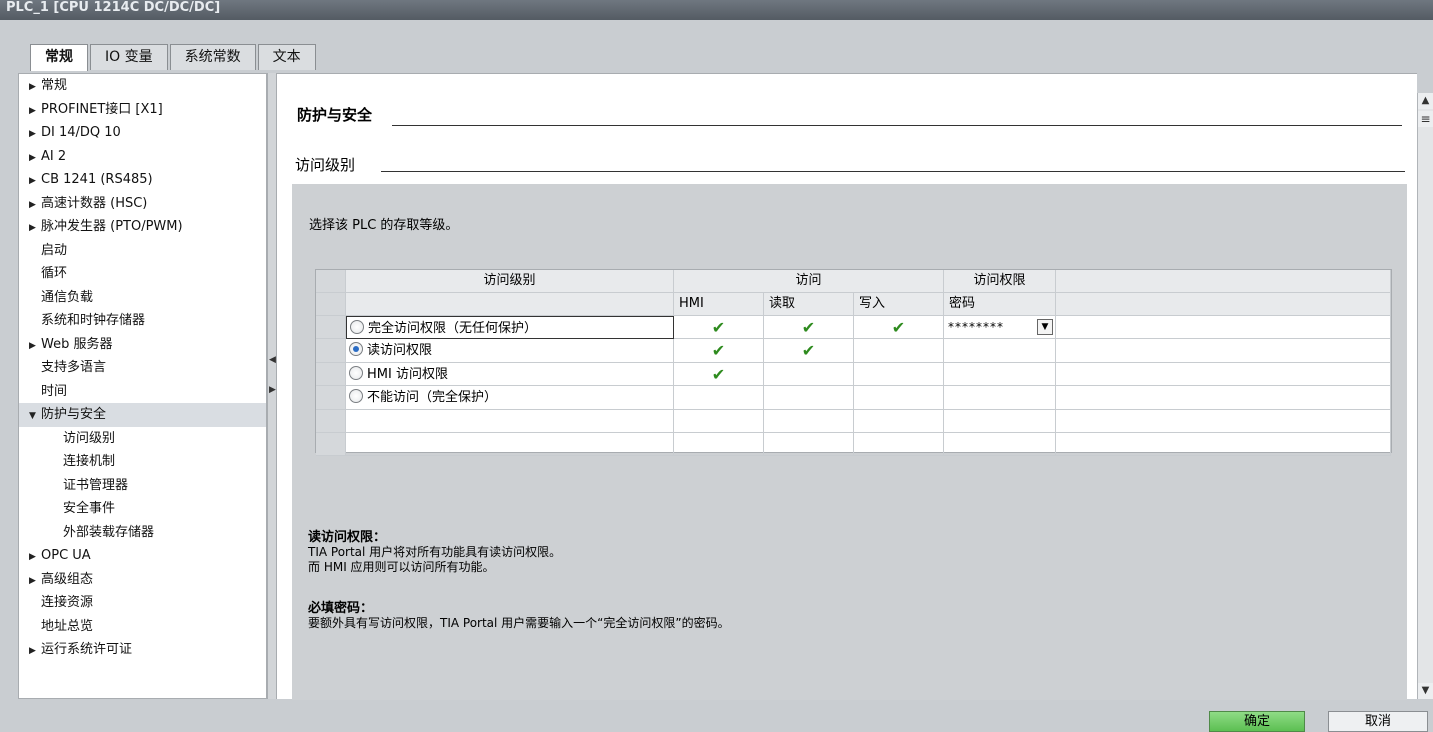  Describe the element at coordinates (142, 133) in the screenshot. I see `nav-item: ▶ DI 14/DQ 10` at that location.